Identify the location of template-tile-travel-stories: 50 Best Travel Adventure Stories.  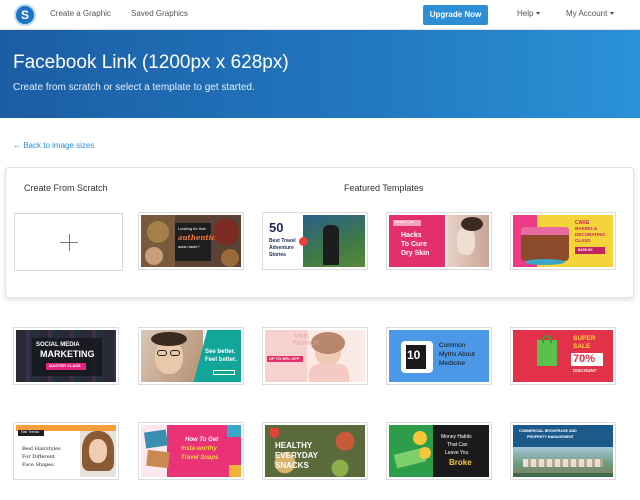
(315, 241).